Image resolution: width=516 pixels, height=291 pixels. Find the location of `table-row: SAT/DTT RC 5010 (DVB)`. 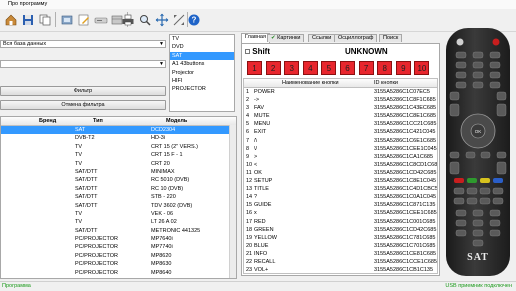

table-row: SAT/DTT RC 5010 (DVB) is located at coordinates (118, 180).